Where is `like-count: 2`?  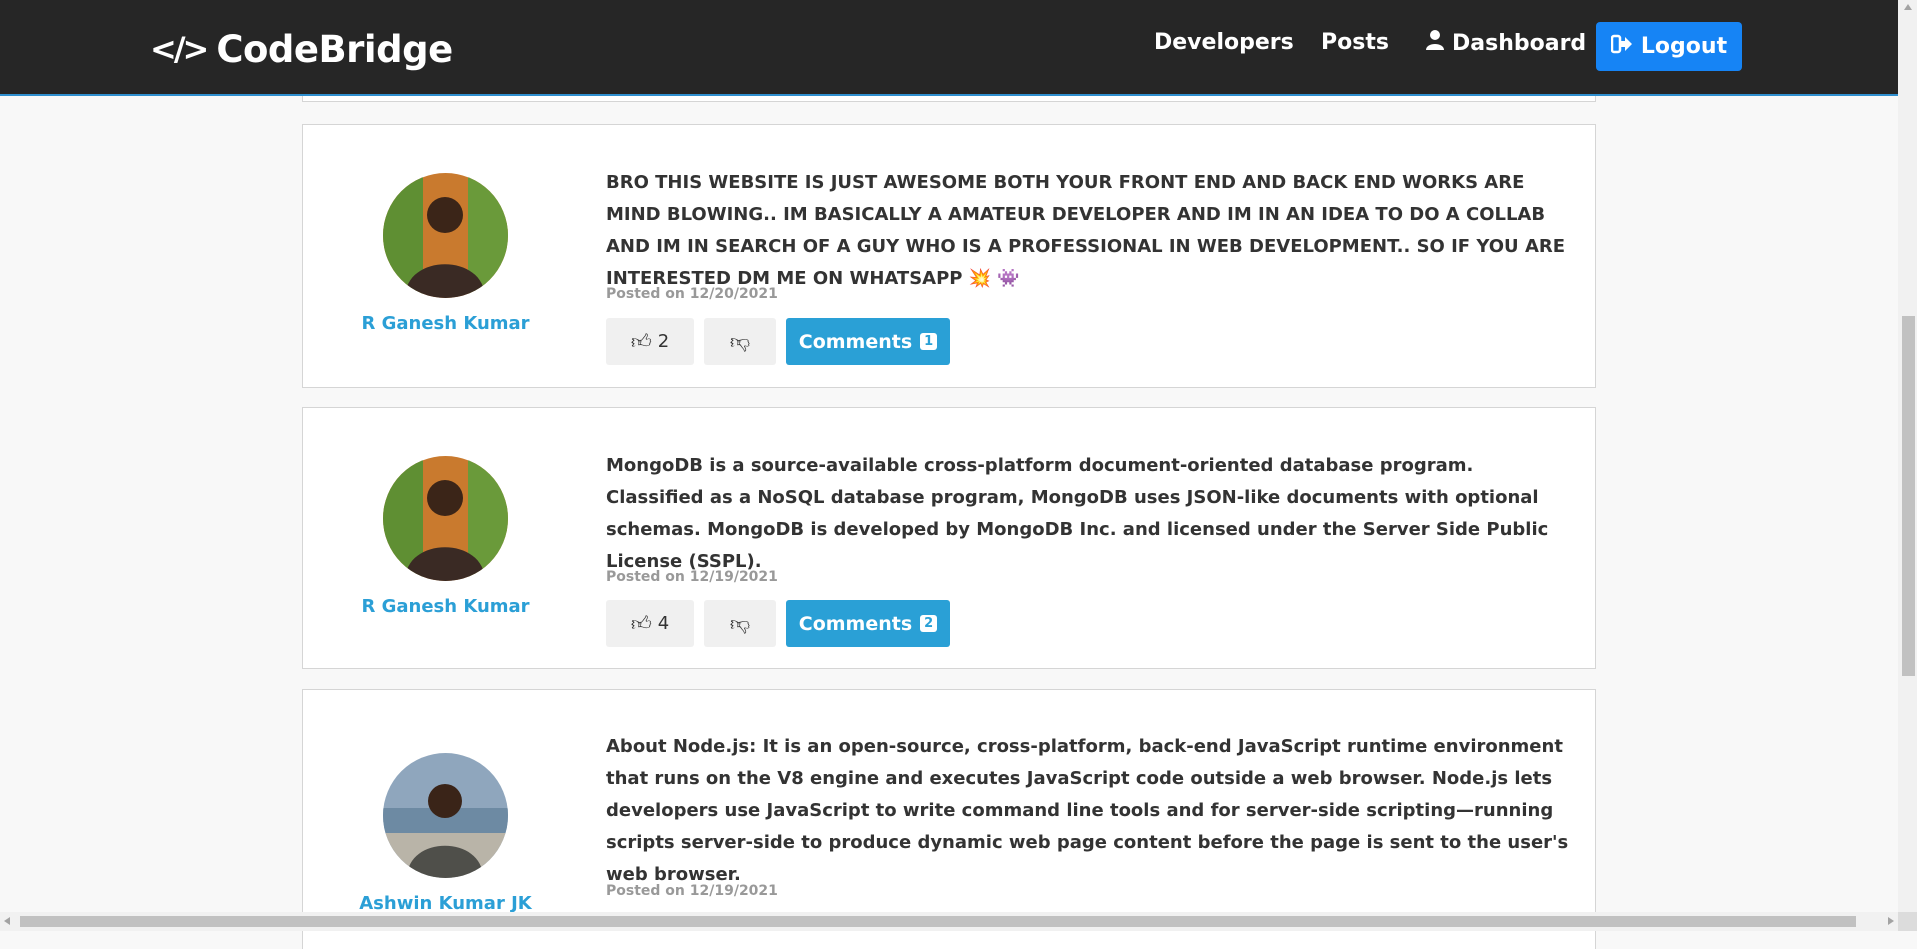 like-count: 2 is located at coordinates (663, 341).